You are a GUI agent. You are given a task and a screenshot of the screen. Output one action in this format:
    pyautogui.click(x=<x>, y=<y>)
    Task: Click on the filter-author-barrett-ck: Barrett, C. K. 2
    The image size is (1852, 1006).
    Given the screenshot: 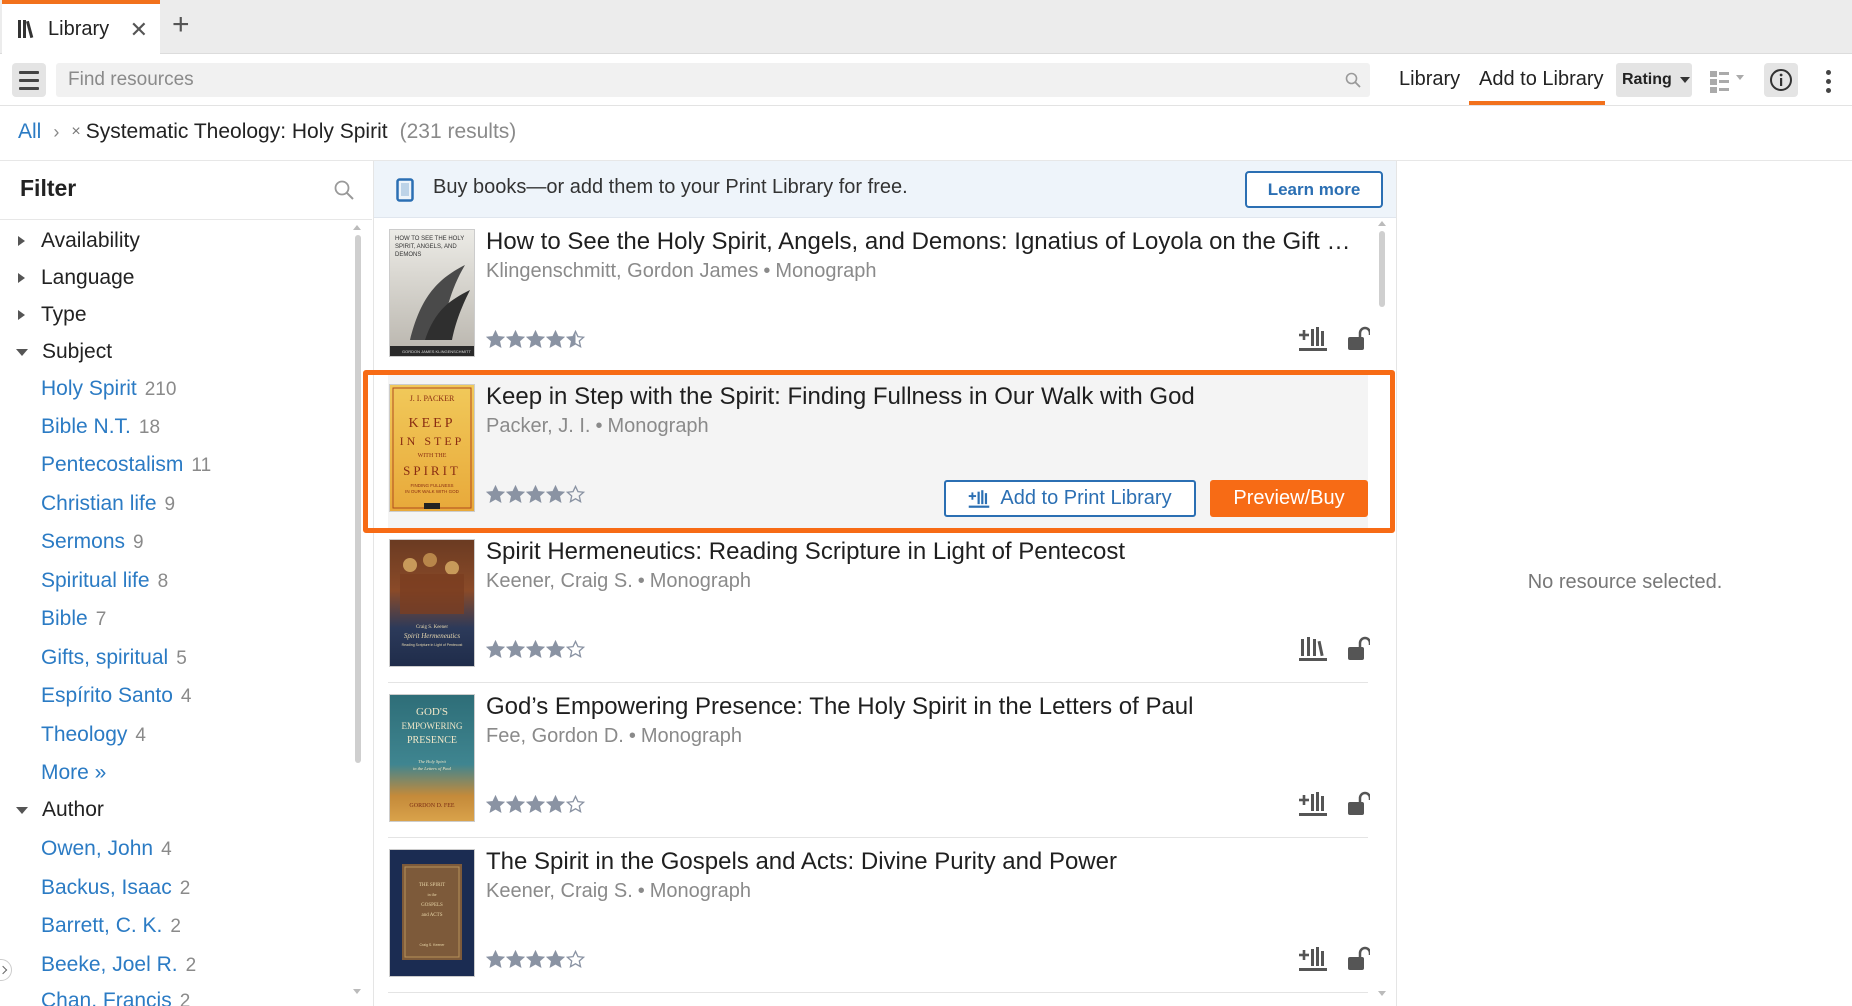 What is the action you would take?
    pyautogui.click(x=111, y=926)
    